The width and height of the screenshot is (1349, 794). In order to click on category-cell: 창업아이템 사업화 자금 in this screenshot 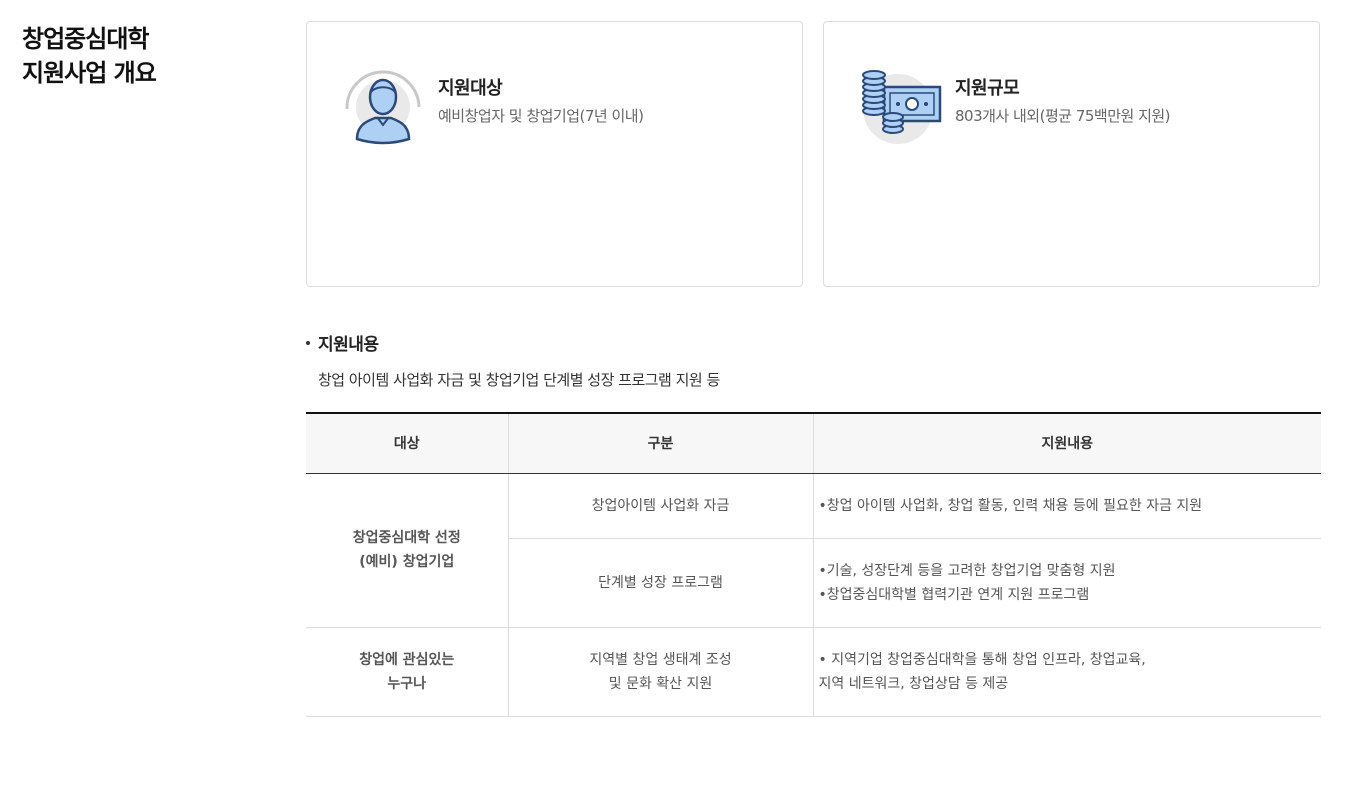, I will do `click(661, 506)`.